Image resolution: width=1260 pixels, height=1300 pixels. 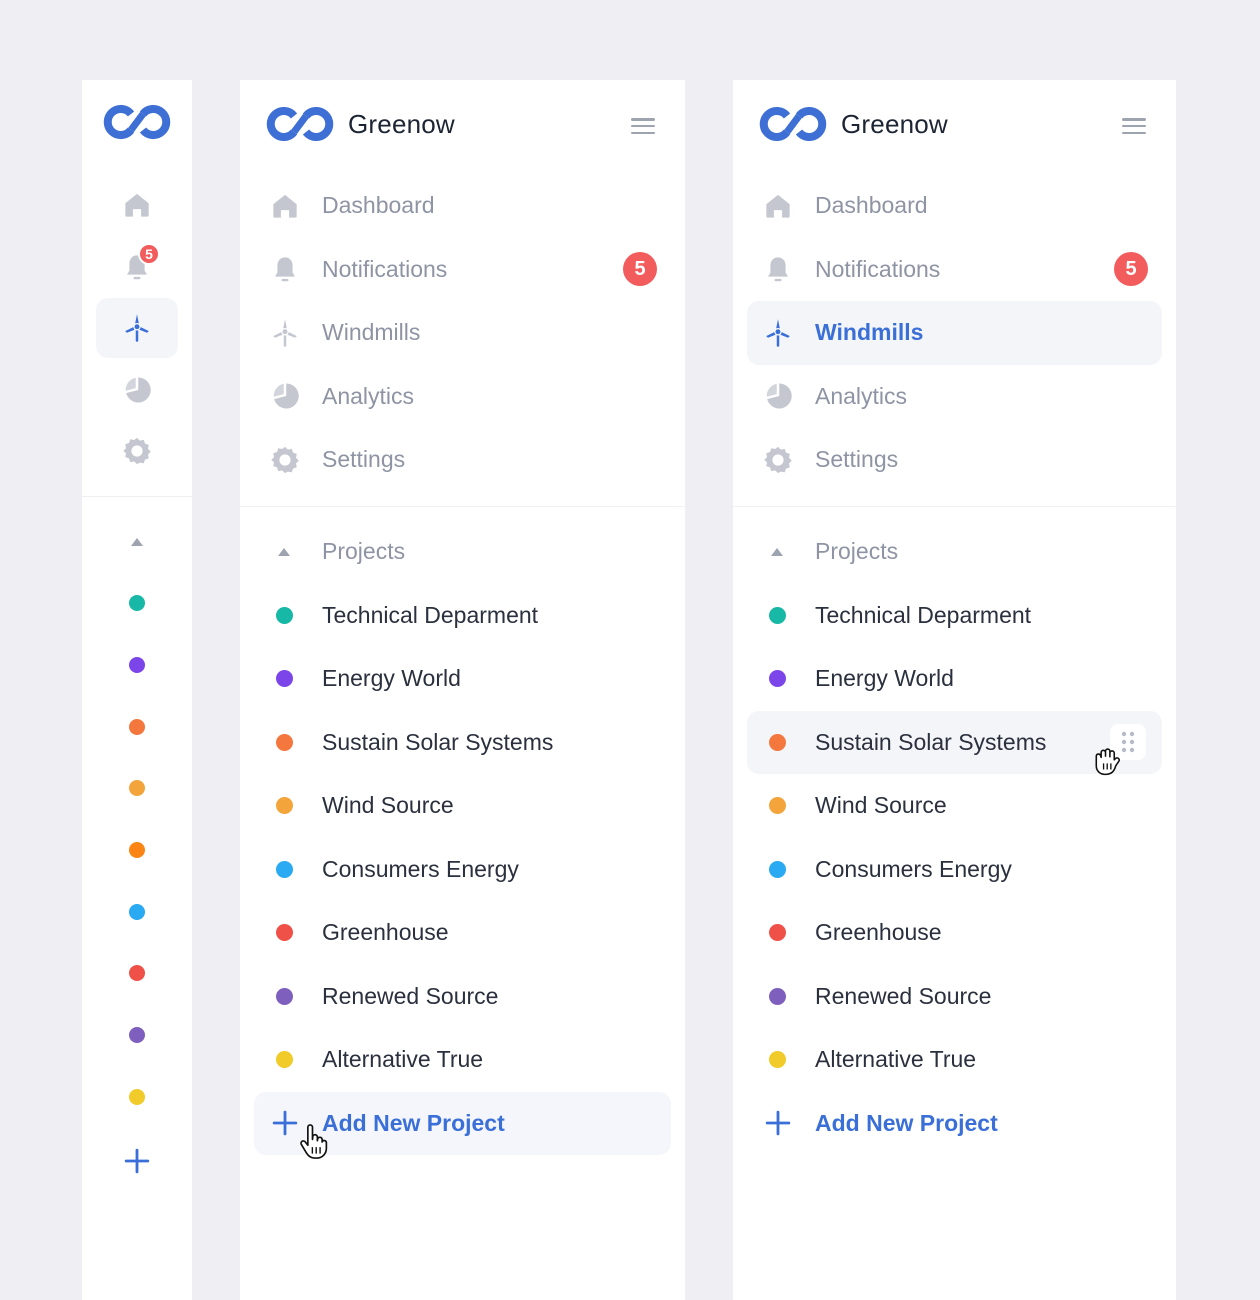 I want to click on gear-icon, so click(x=137, y=451).